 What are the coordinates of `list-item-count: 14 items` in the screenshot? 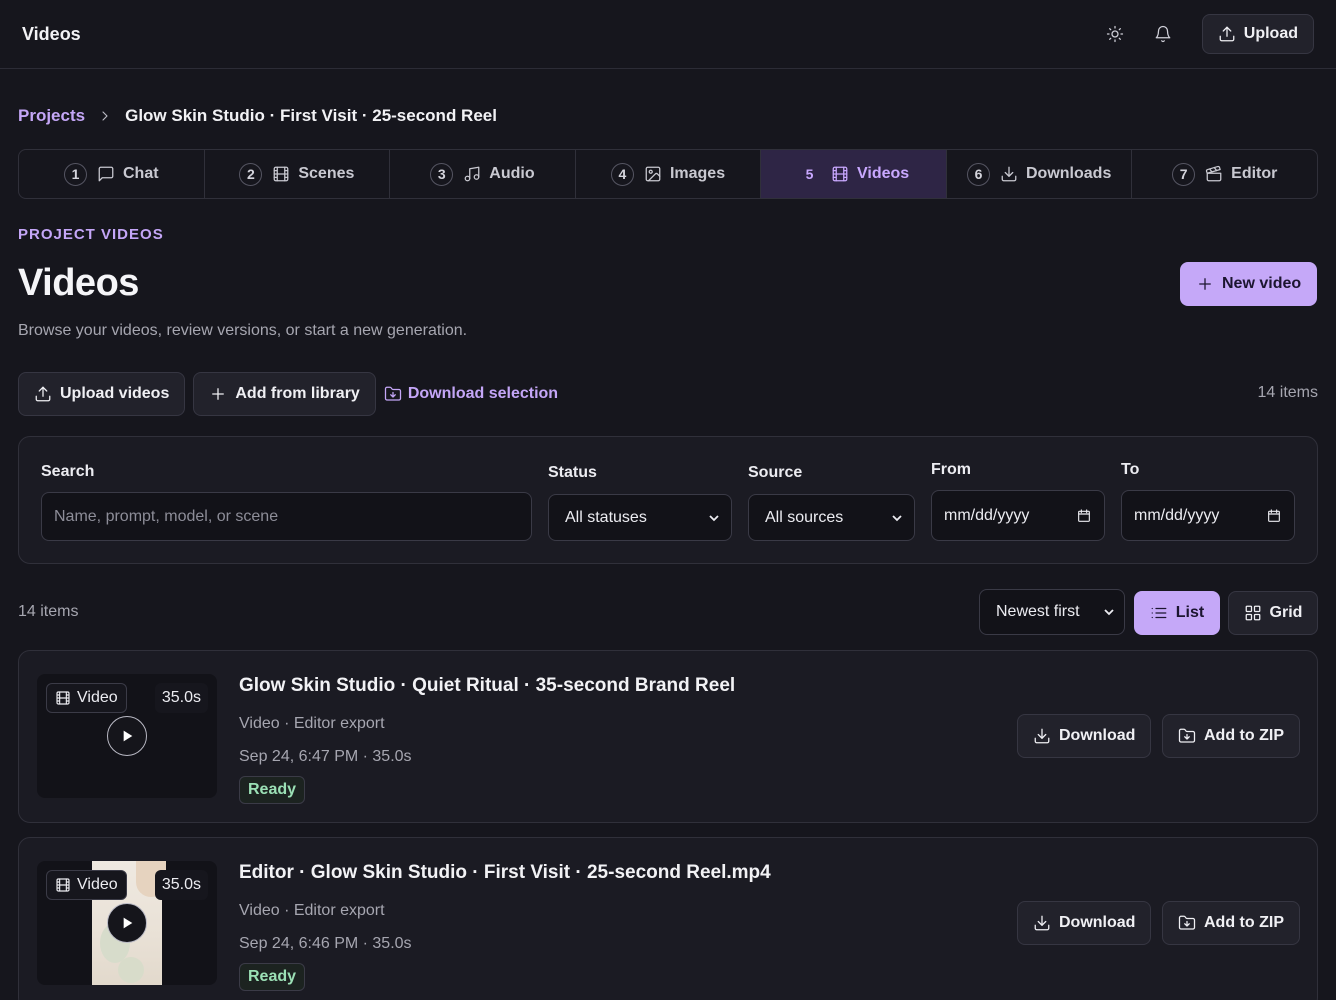 It's located at (48, 611).